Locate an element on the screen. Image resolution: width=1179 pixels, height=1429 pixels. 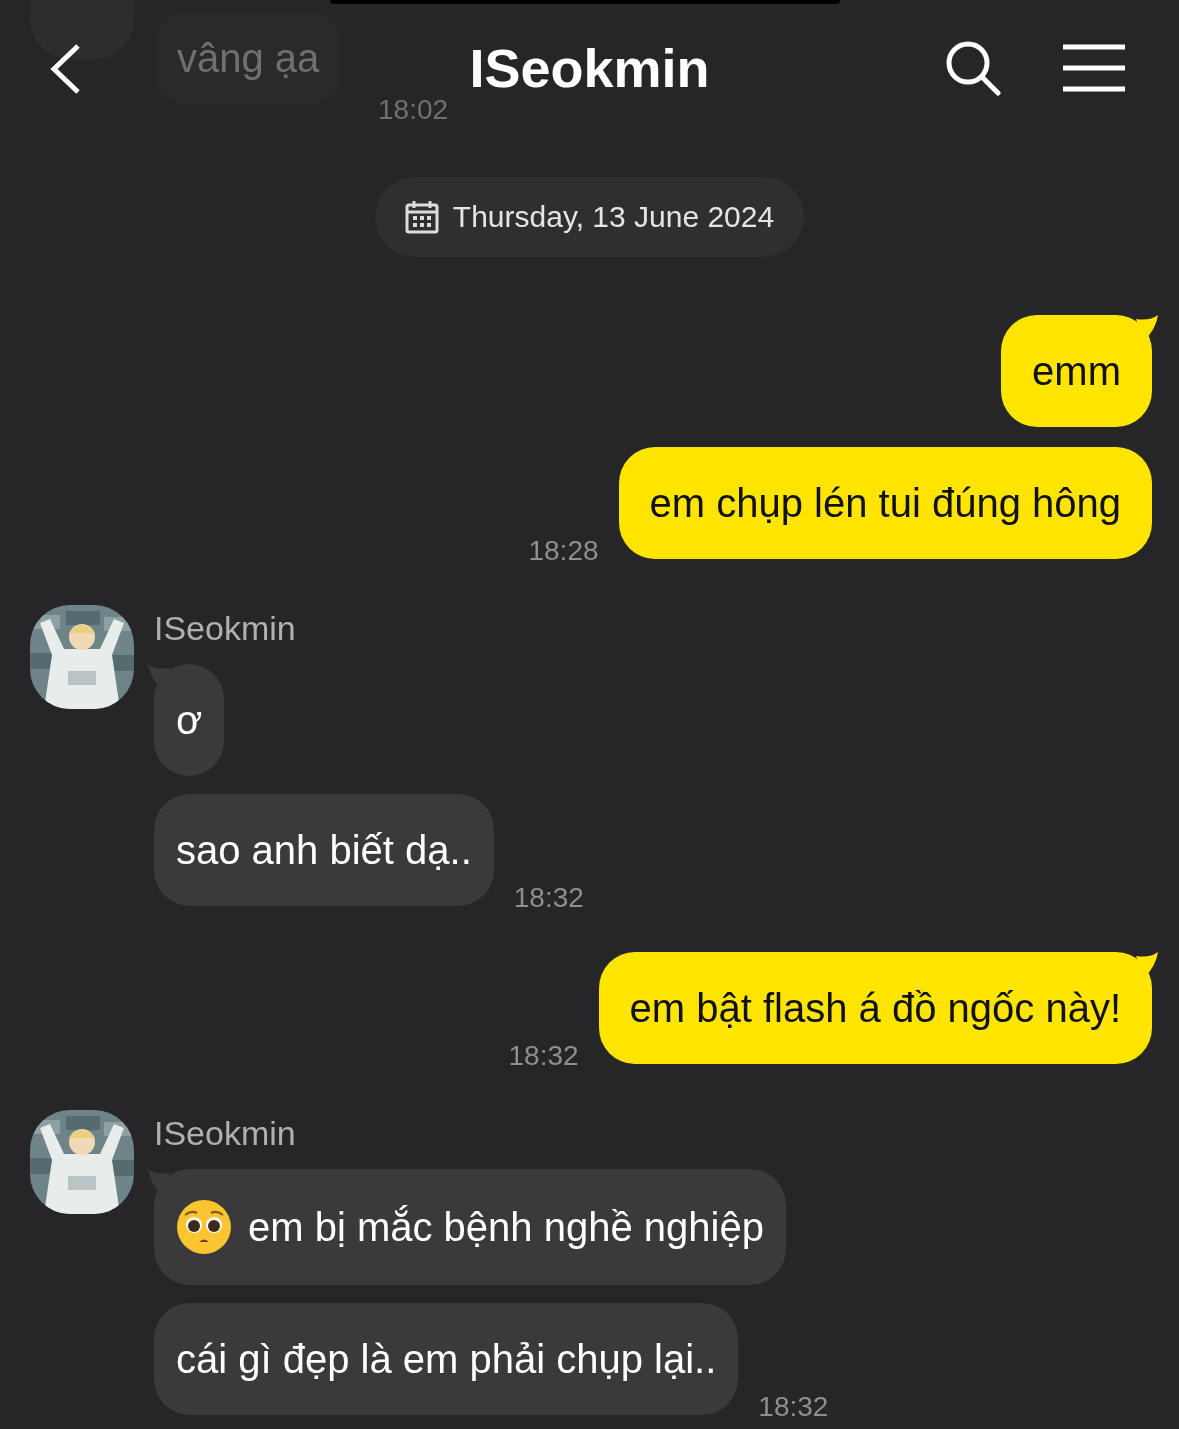
message-bubble: emm is located at coordinates (1076, 371).